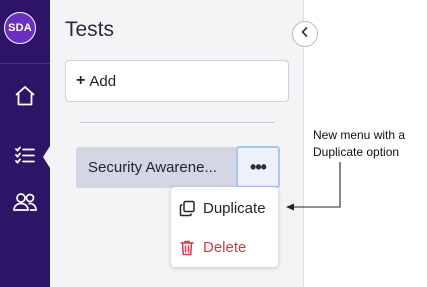 The width and height of the screenshot is (427, 287). I want to click on nav-users, so click(25, 204).